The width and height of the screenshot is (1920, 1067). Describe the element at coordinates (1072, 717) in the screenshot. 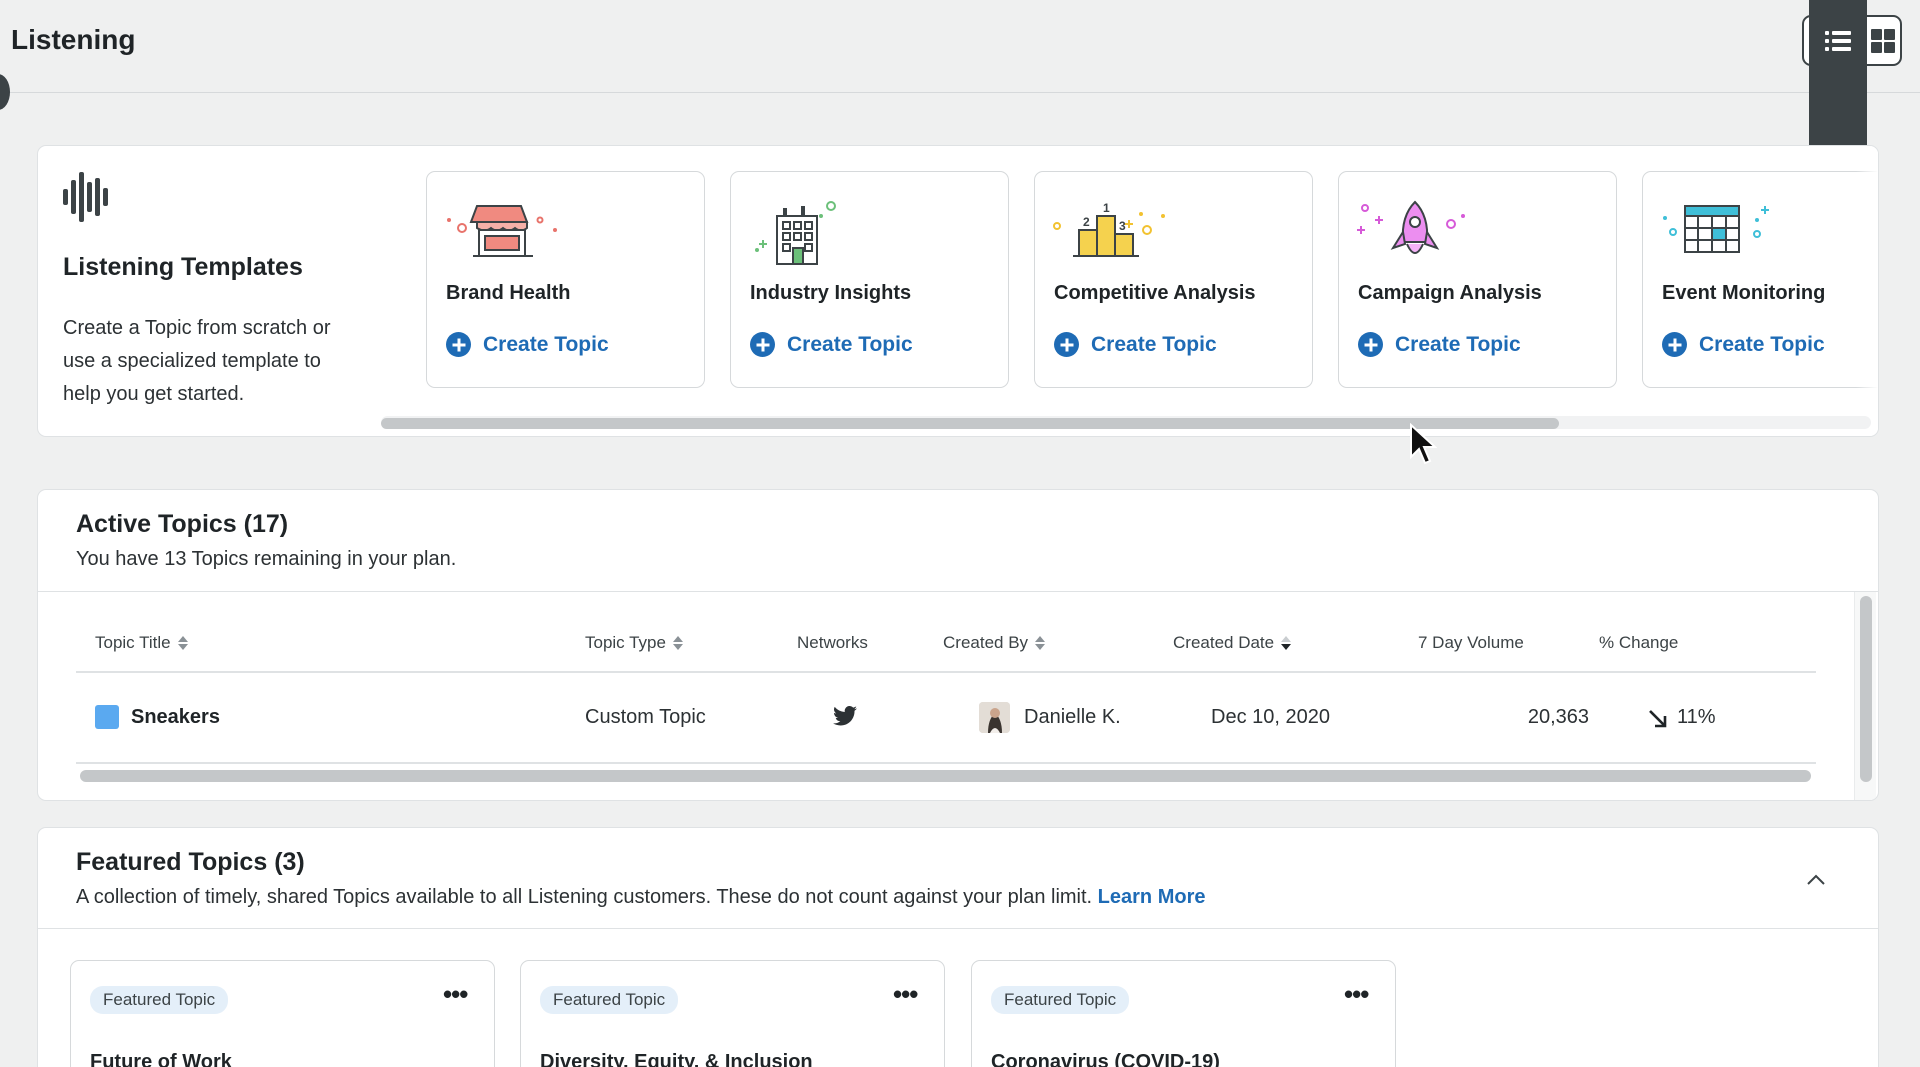

I see `created-by: Danielle K.` at that location.